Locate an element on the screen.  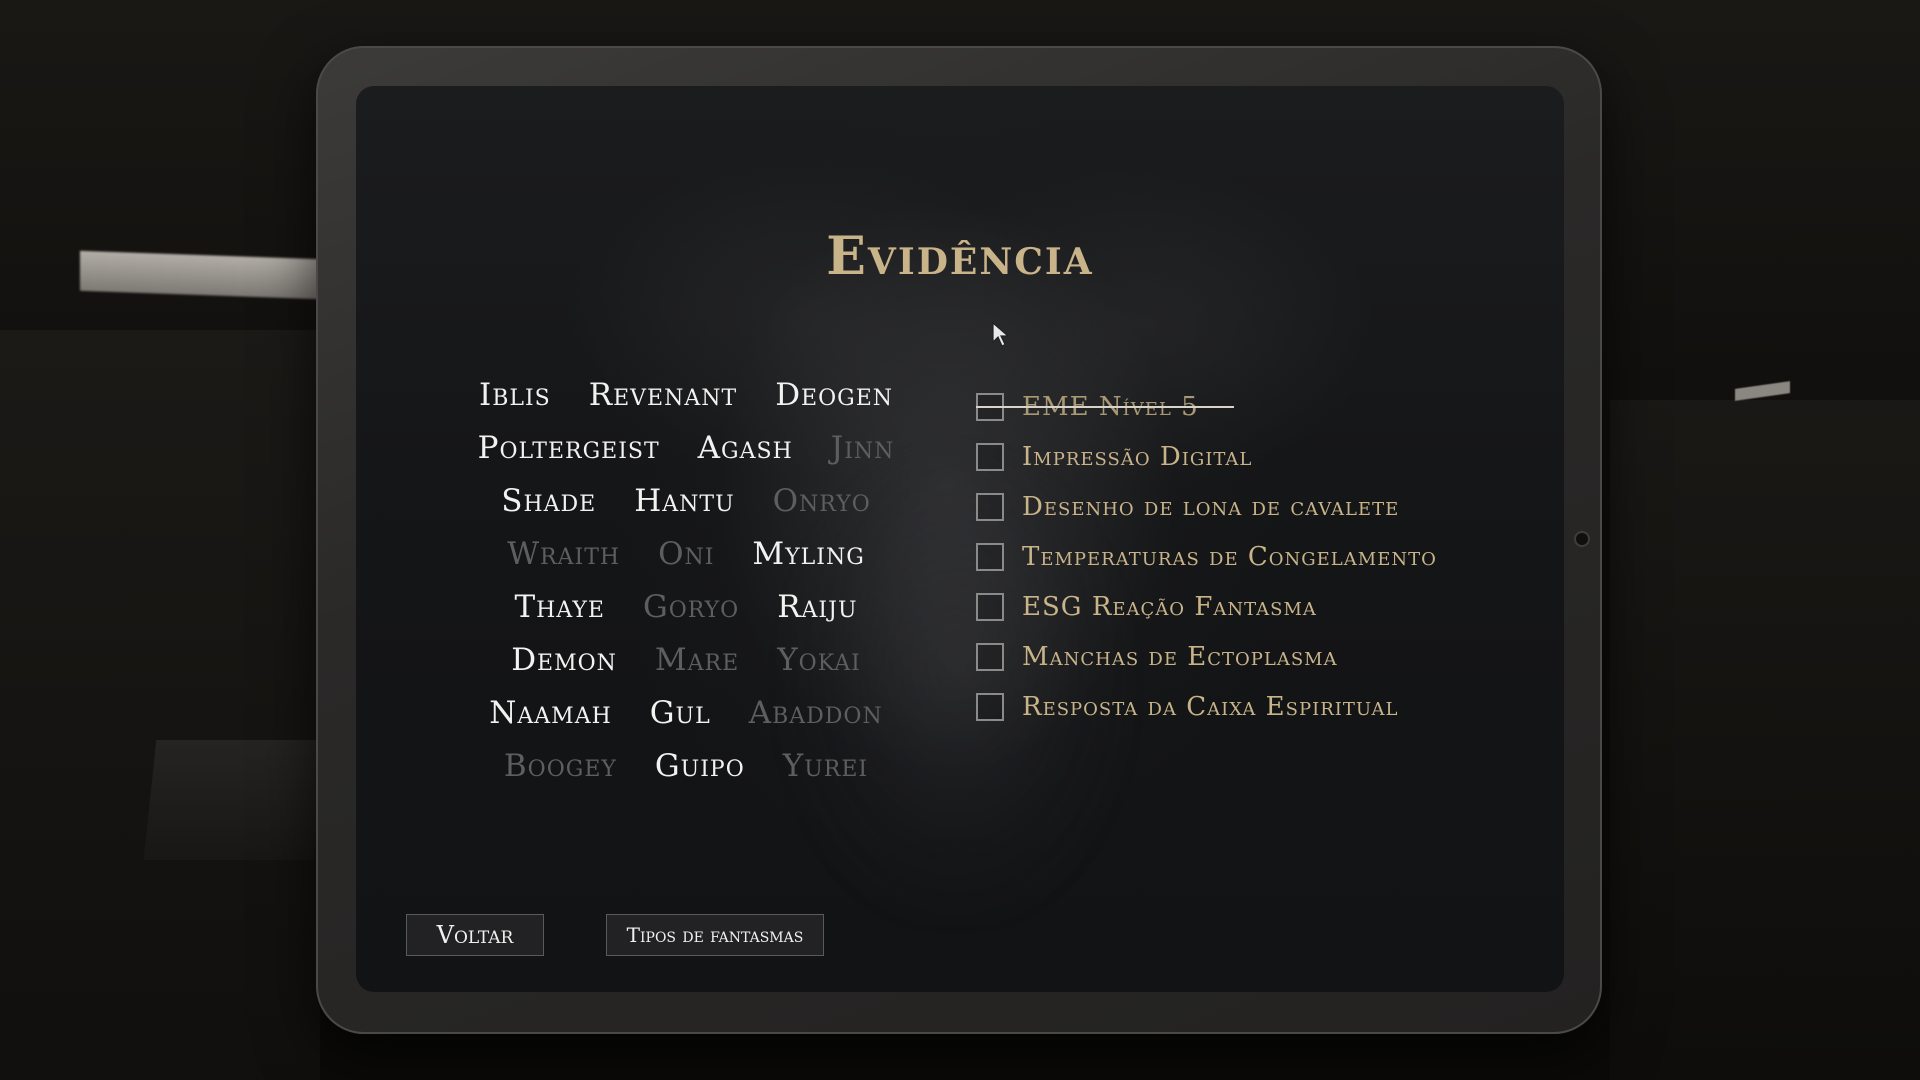
ghost-name-agash: Agash is located at coordinates (745, 448).